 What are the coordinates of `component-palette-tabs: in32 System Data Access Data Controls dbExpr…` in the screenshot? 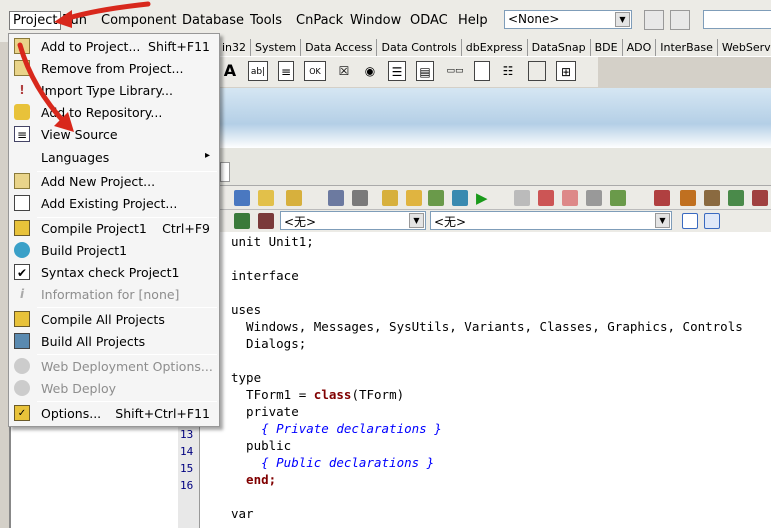 It's located at (494, 48).